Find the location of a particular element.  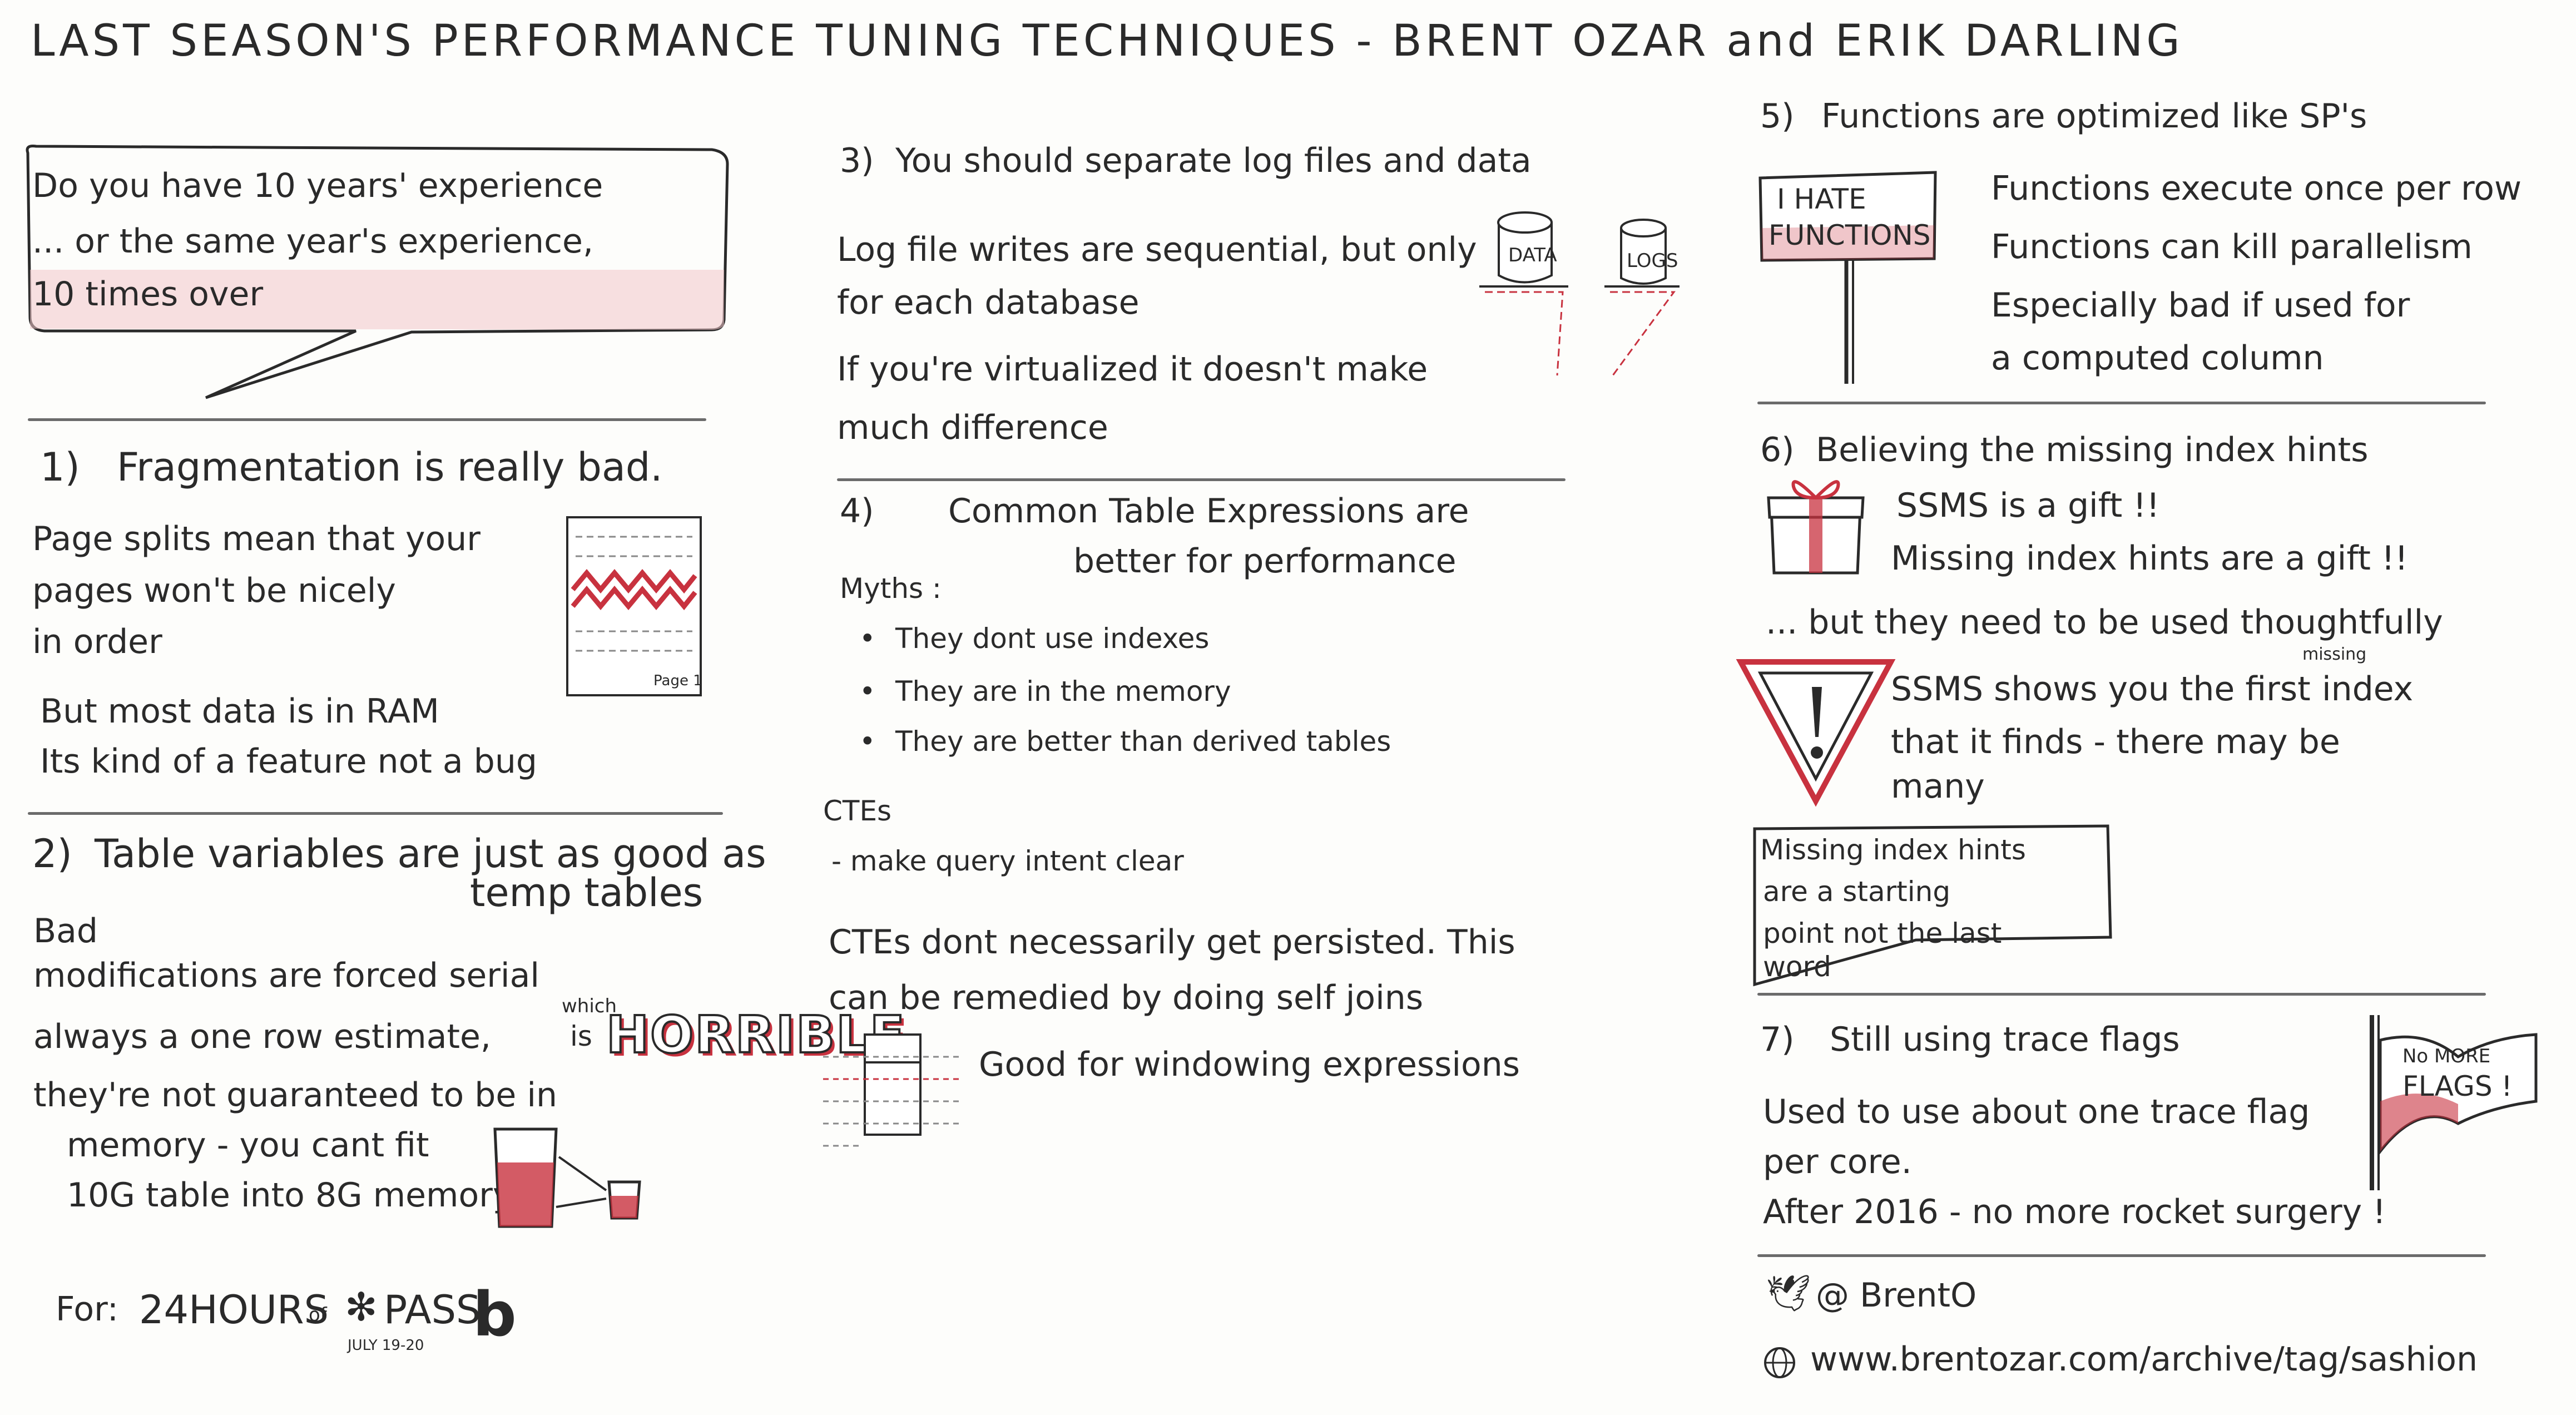

note-line-1: Missing index hints is located at coordinates (1893, 850).